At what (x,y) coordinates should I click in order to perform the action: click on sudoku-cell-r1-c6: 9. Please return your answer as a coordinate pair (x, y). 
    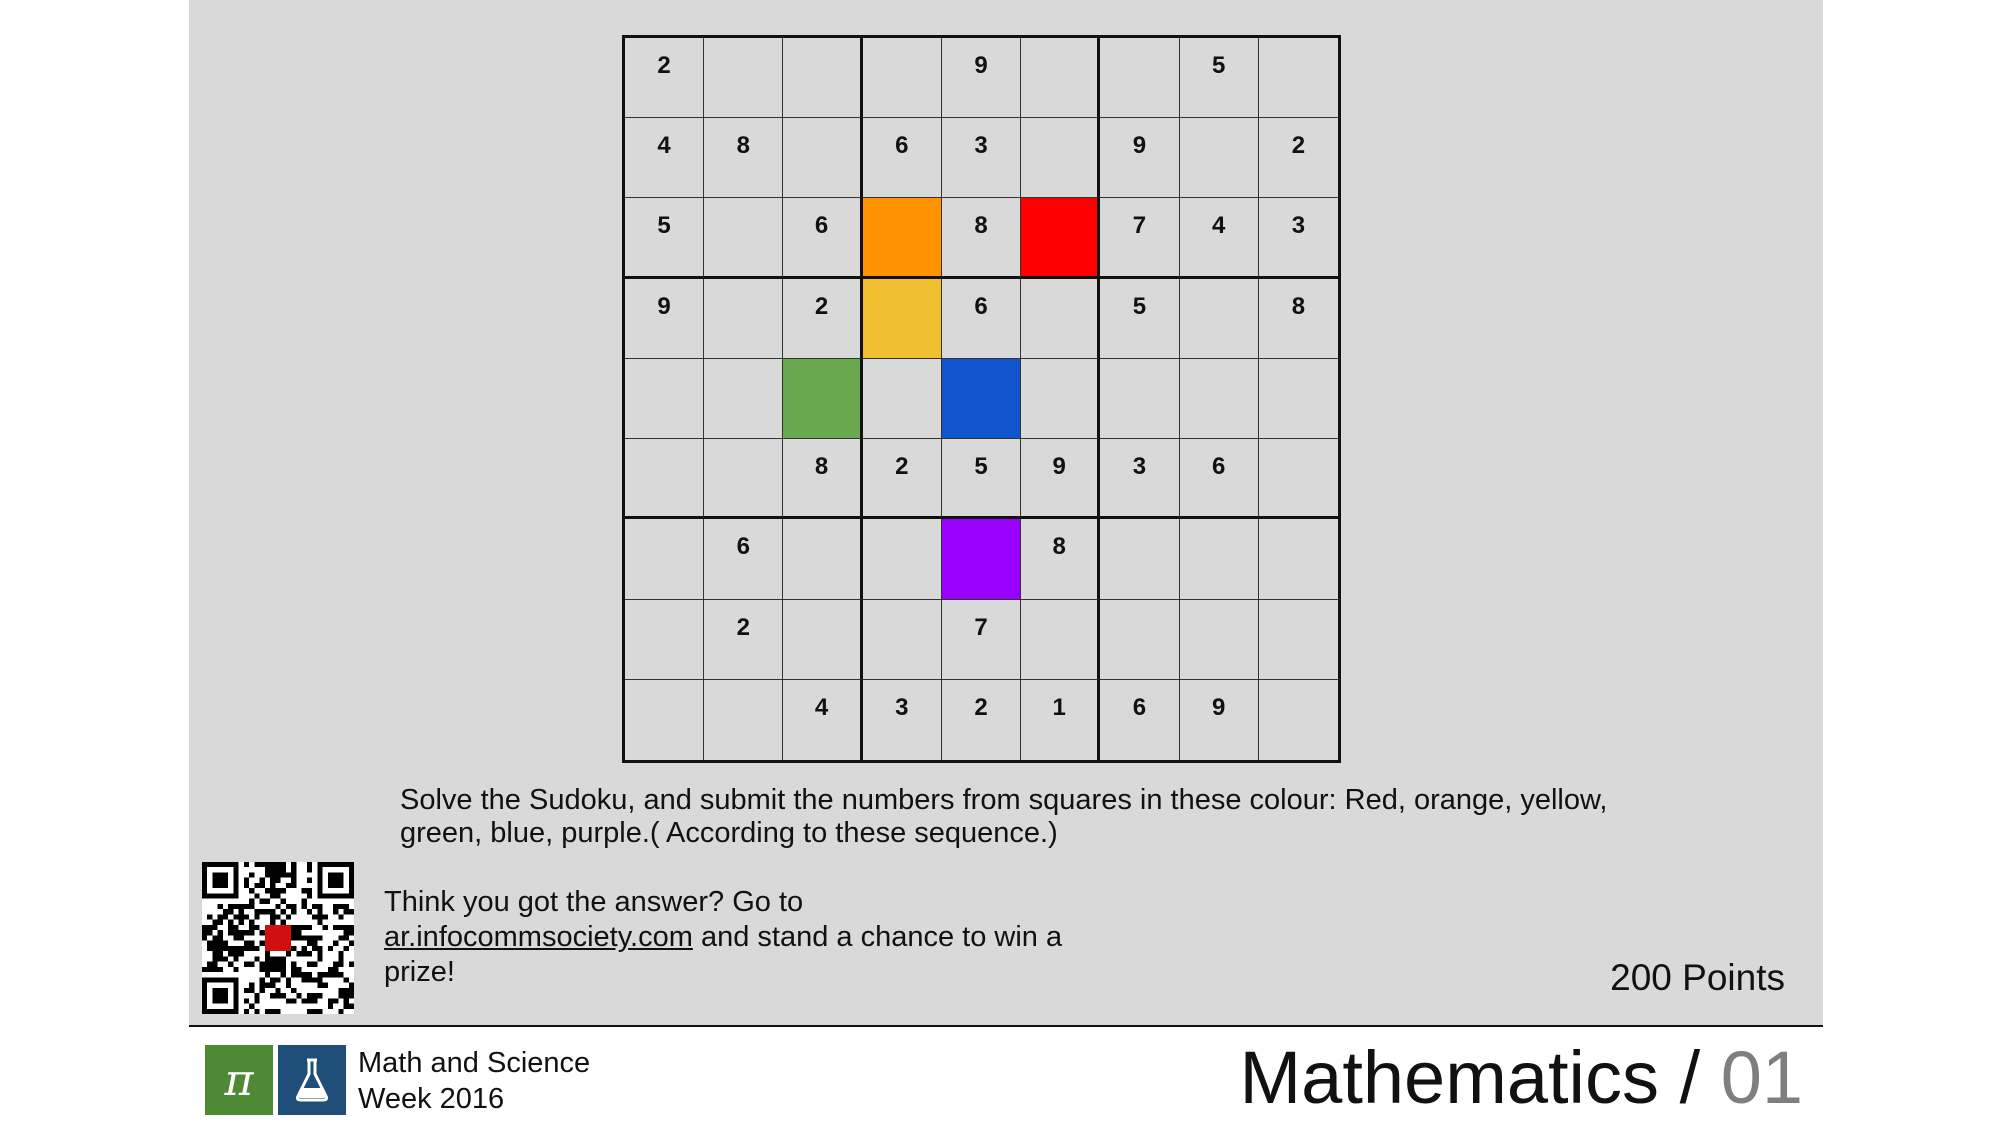
    Looking at the image, I should click on (1140, 158).